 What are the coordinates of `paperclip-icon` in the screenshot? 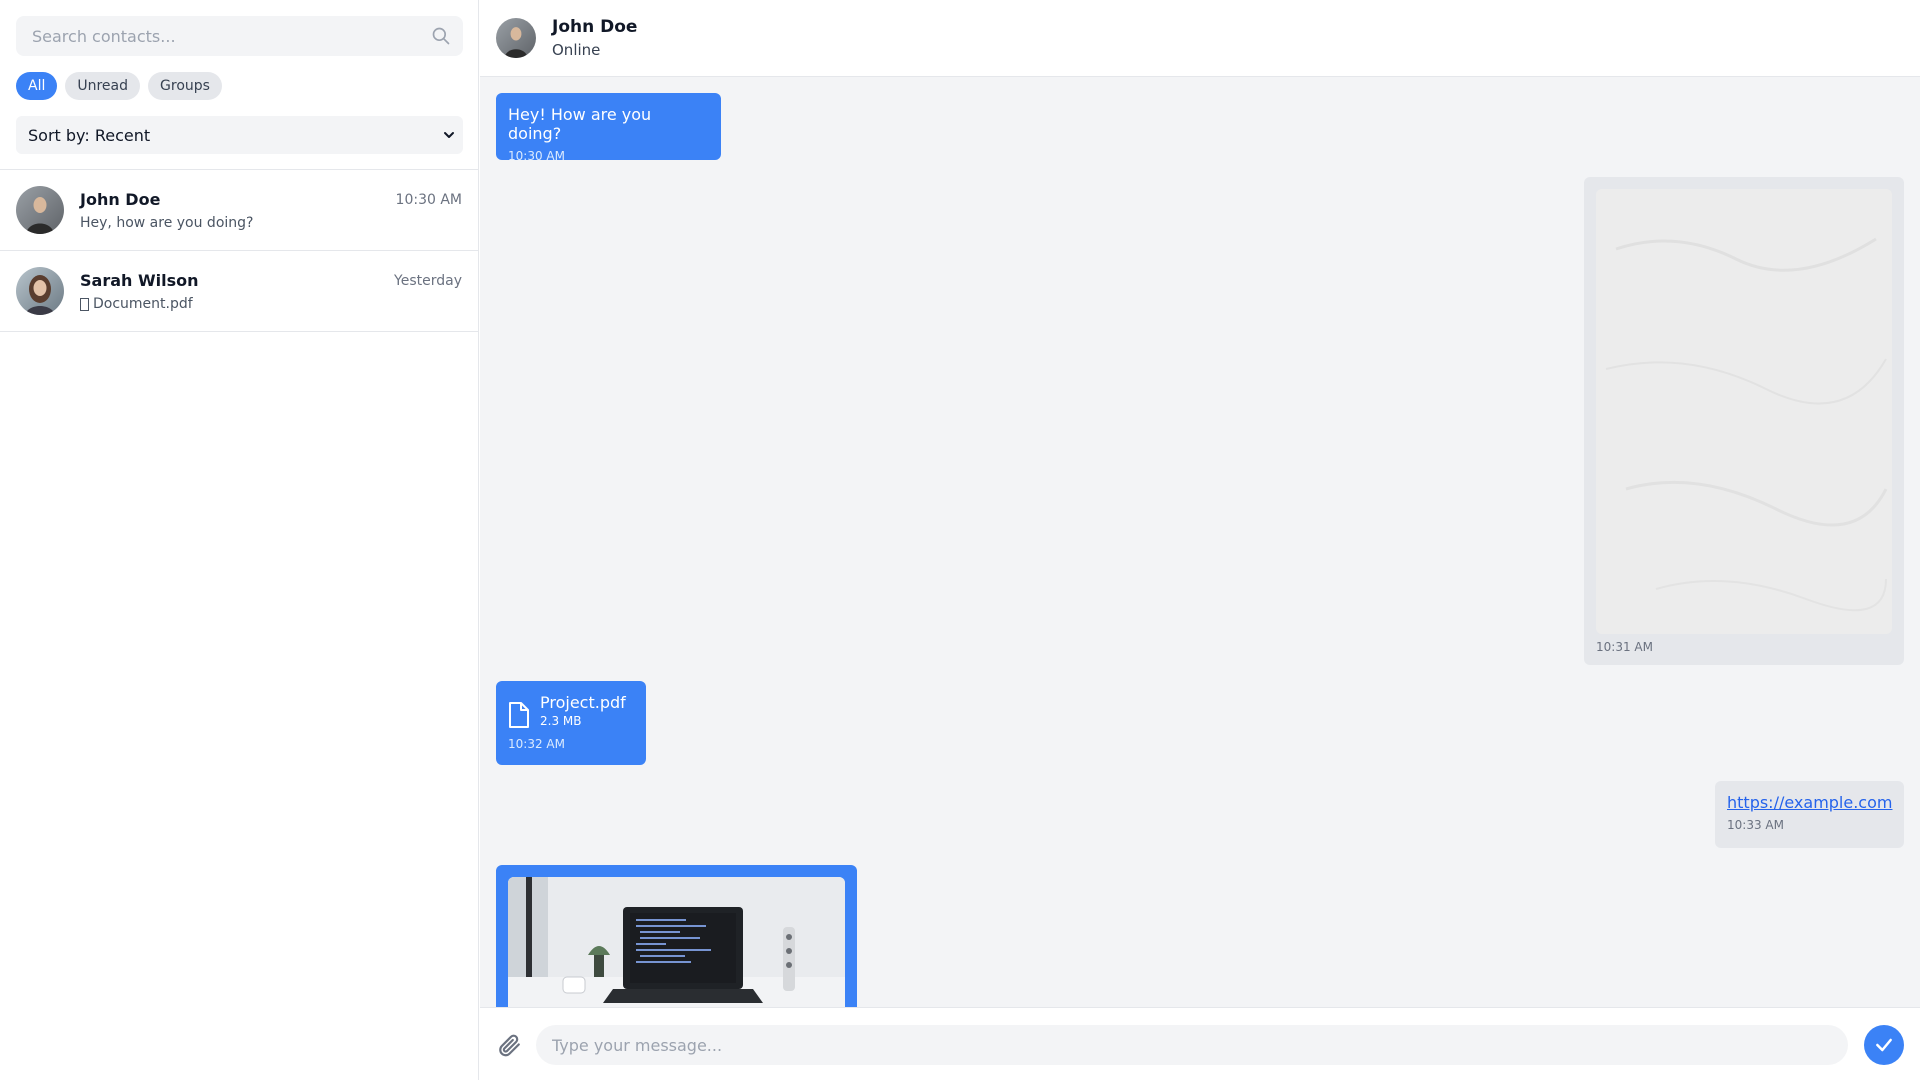 It's located at (509, 1045).